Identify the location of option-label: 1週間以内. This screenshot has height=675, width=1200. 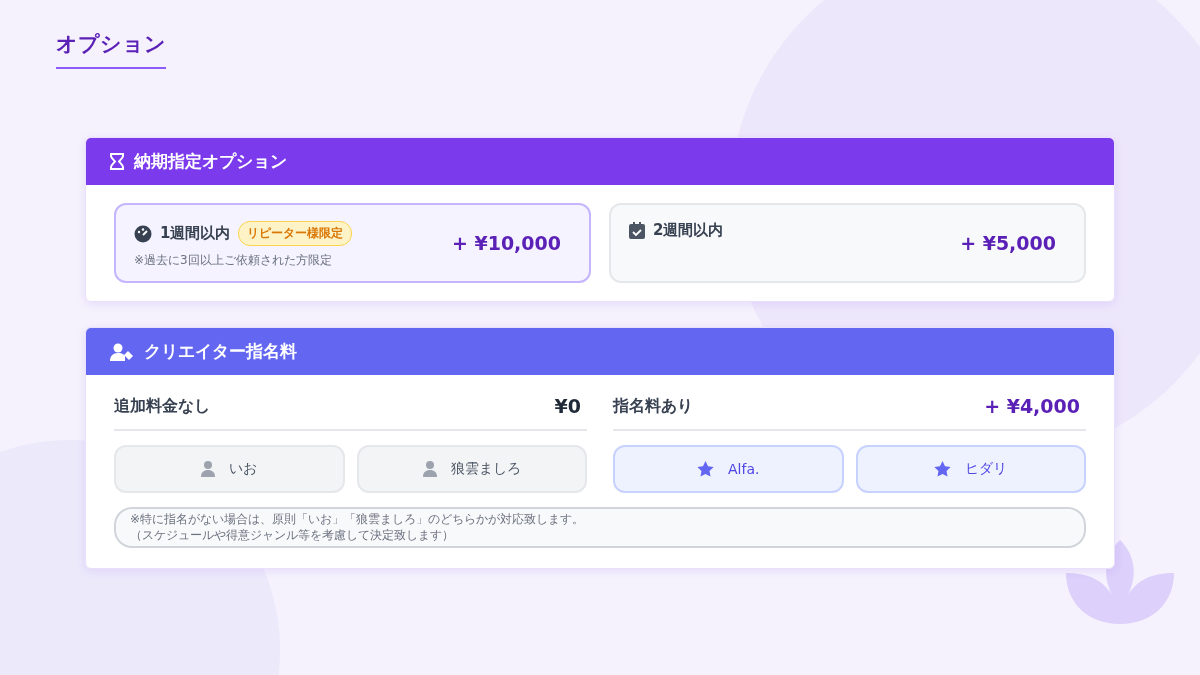
(195, 233).